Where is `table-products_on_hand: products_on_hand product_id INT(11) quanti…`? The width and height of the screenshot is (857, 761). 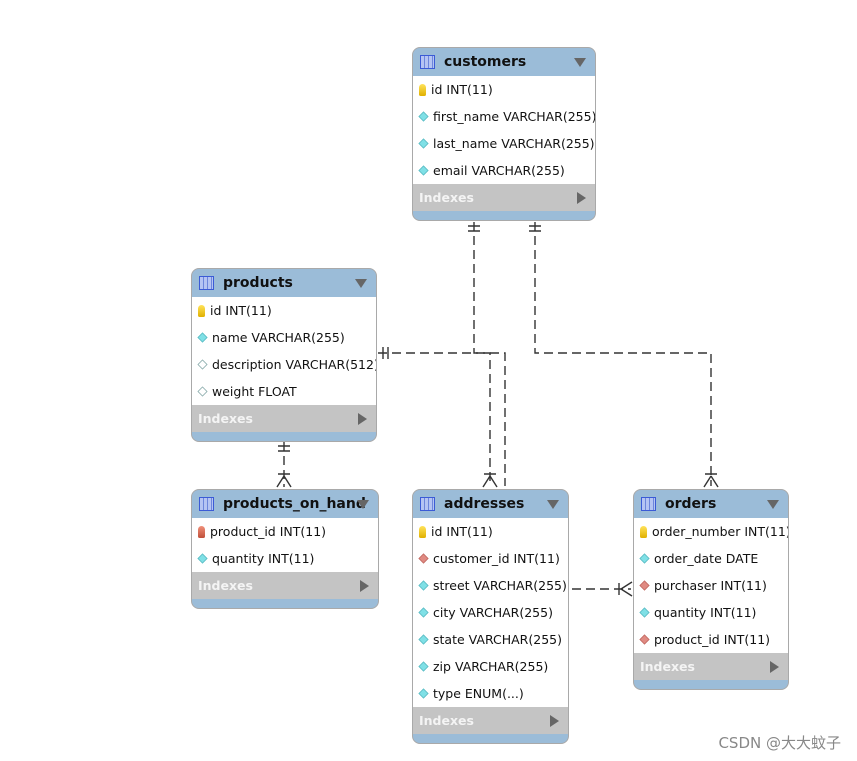 table-products_on_hand: products_on_hand product_id INT(11) quanti… is located at coordinates (285, 549).